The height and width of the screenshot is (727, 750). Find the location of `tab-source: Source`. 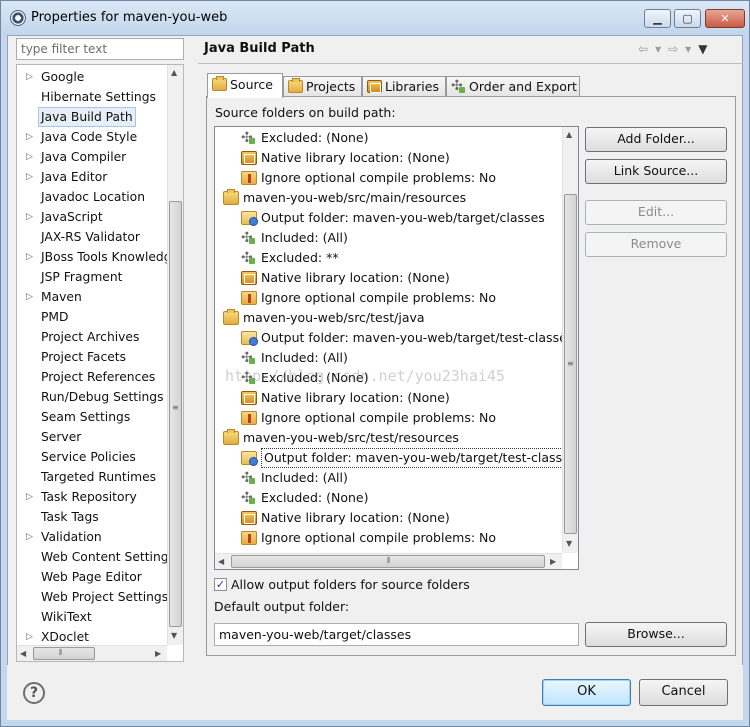

tab-source: Source is located at coordinates (245, 85).